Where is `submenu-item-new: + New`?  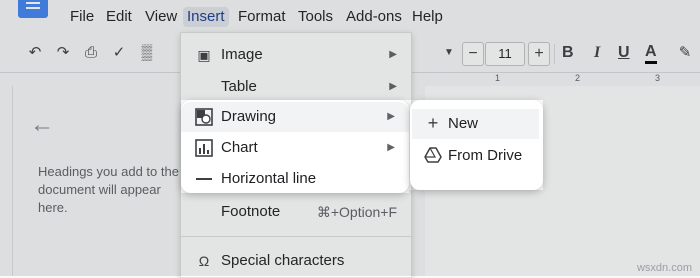 submenu-item-new: + New is located at coordinates (475, 124).